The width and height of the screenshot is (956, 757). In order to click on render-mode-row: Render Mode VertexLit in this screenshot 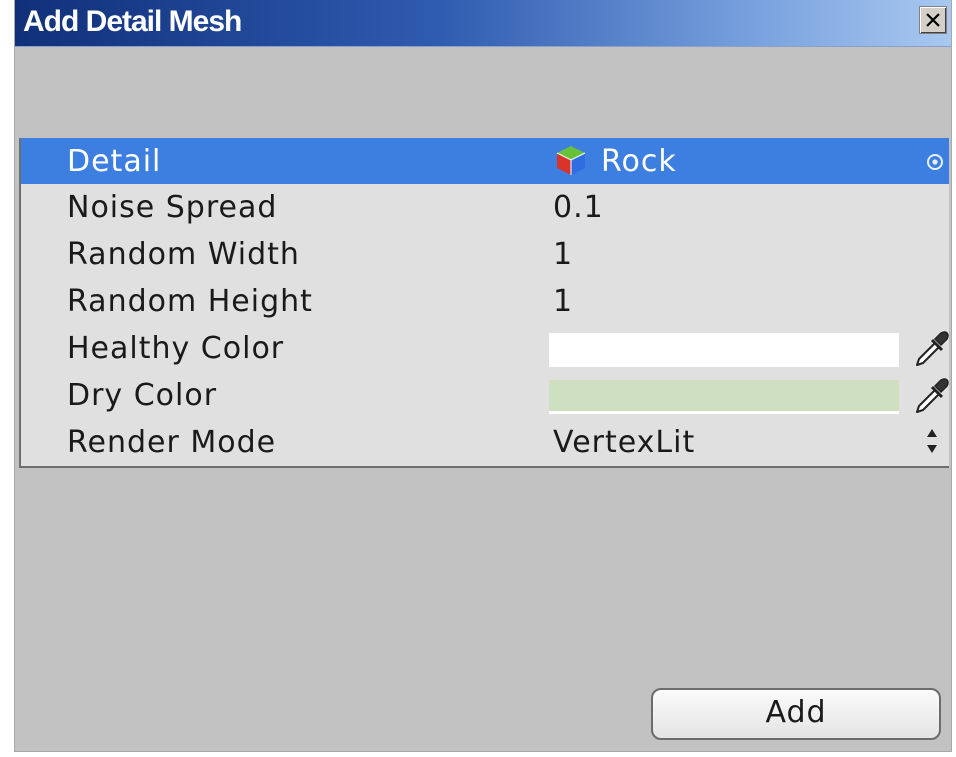, I will do `click(485, 442)`.